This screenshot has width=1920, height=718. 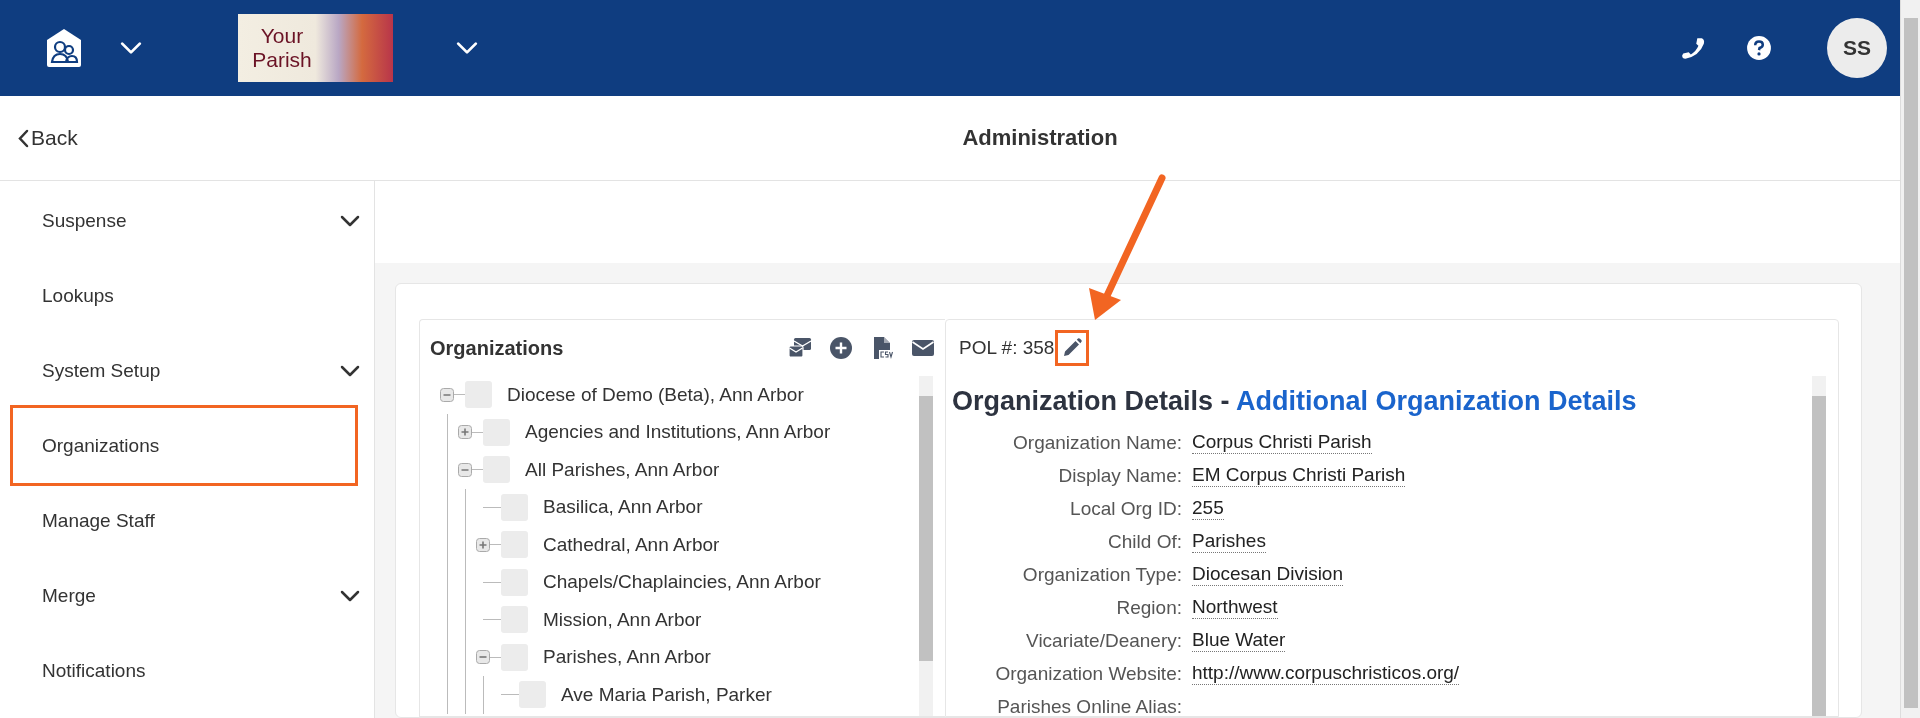 What do you see at coordinates (187, 520) in the screenshot?
I see `sidebar-item: Manage Staff` at bounding box center [187, 520].